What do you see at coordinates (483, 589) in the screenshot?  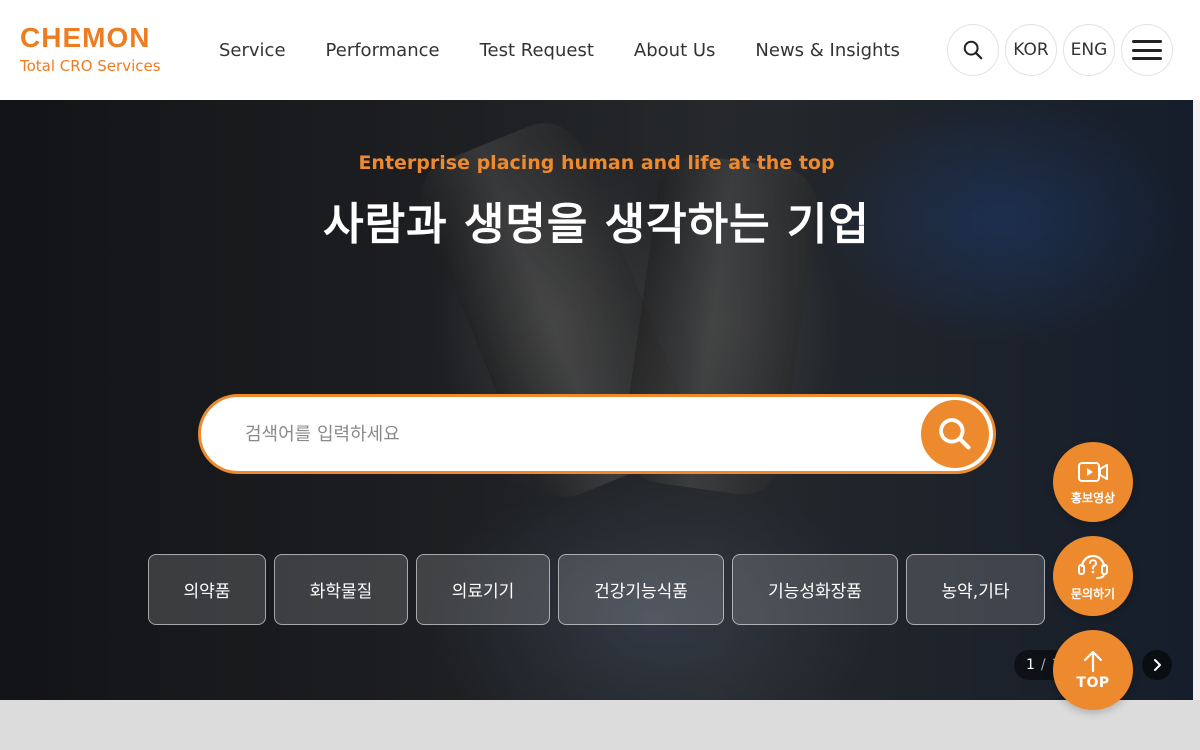 I see `category-medical-devices: 의료기기` at bounding box center [483, 589].